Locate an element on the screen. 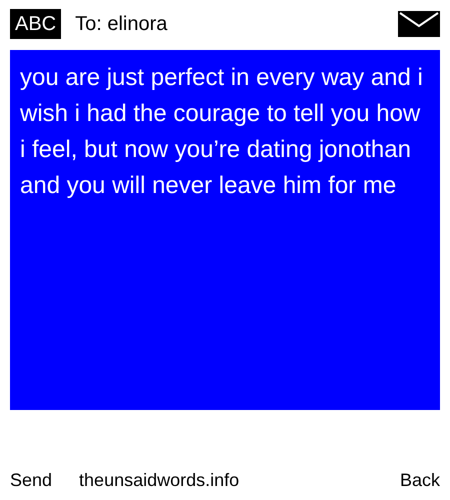 The image size is (450, 500). back-button: Back is located at coordinates (420, 480).